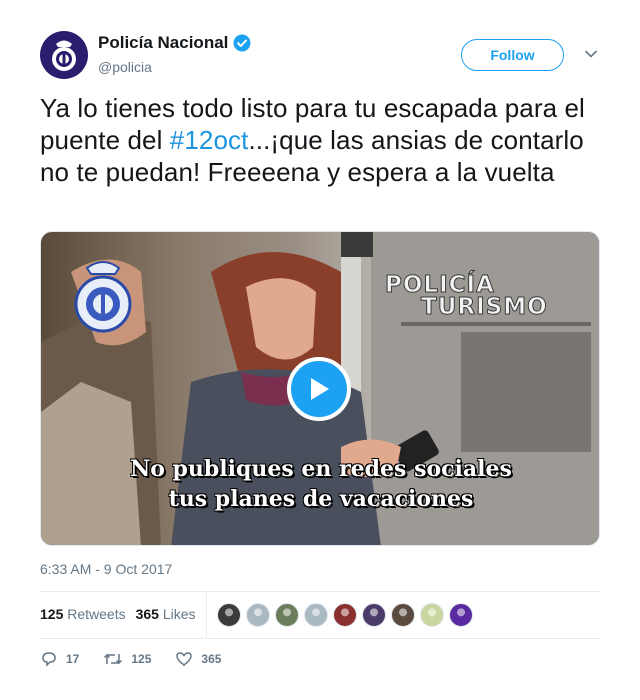 The image size is (640, 700). I want to click on tweet-actions: 17 125 365, so click(142, 659).